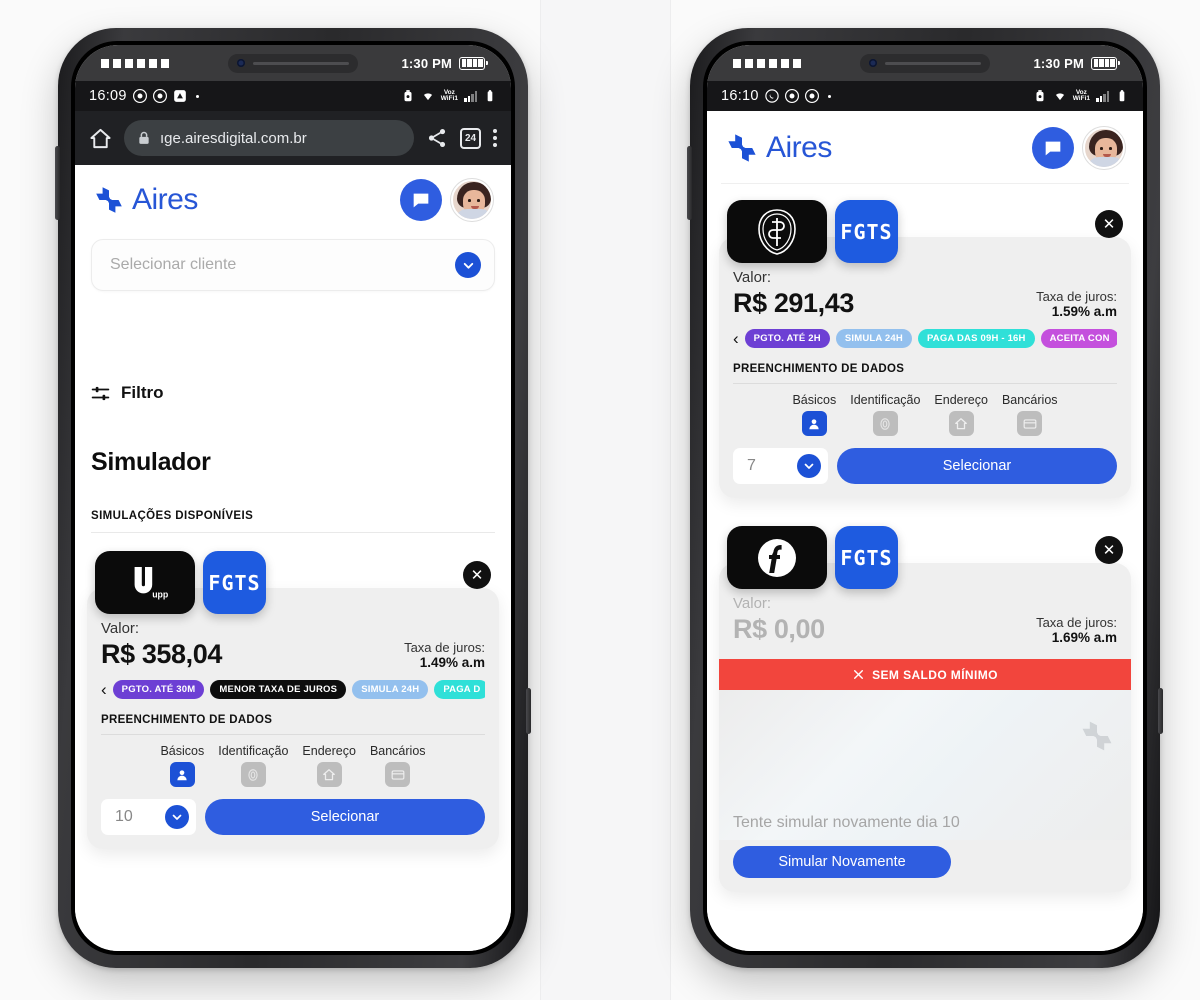  What do you see at coordinates (293, 582) in the screenshot?
I see `offer-logos: upp FGTS` at bounding box center [293, 582].